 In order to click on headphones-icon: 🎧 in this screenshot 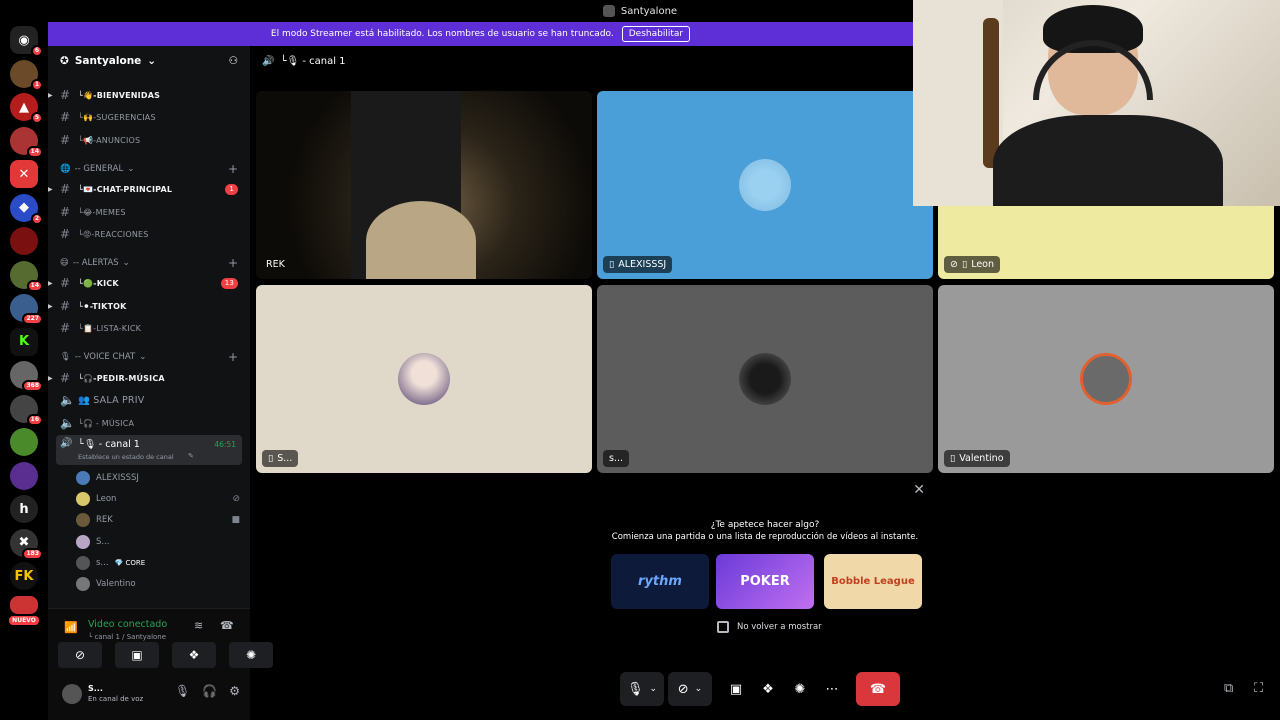, I will do `click(209, 691)`.